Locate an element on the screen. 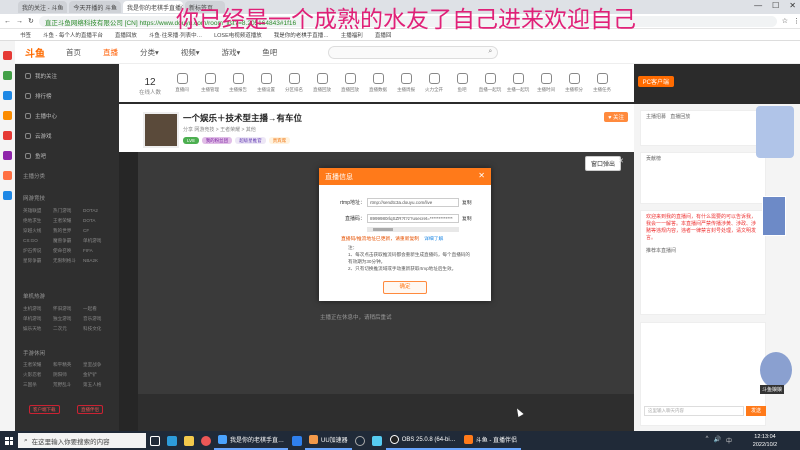  category-link: 火影忍者 is located at coordinates (38, 375).